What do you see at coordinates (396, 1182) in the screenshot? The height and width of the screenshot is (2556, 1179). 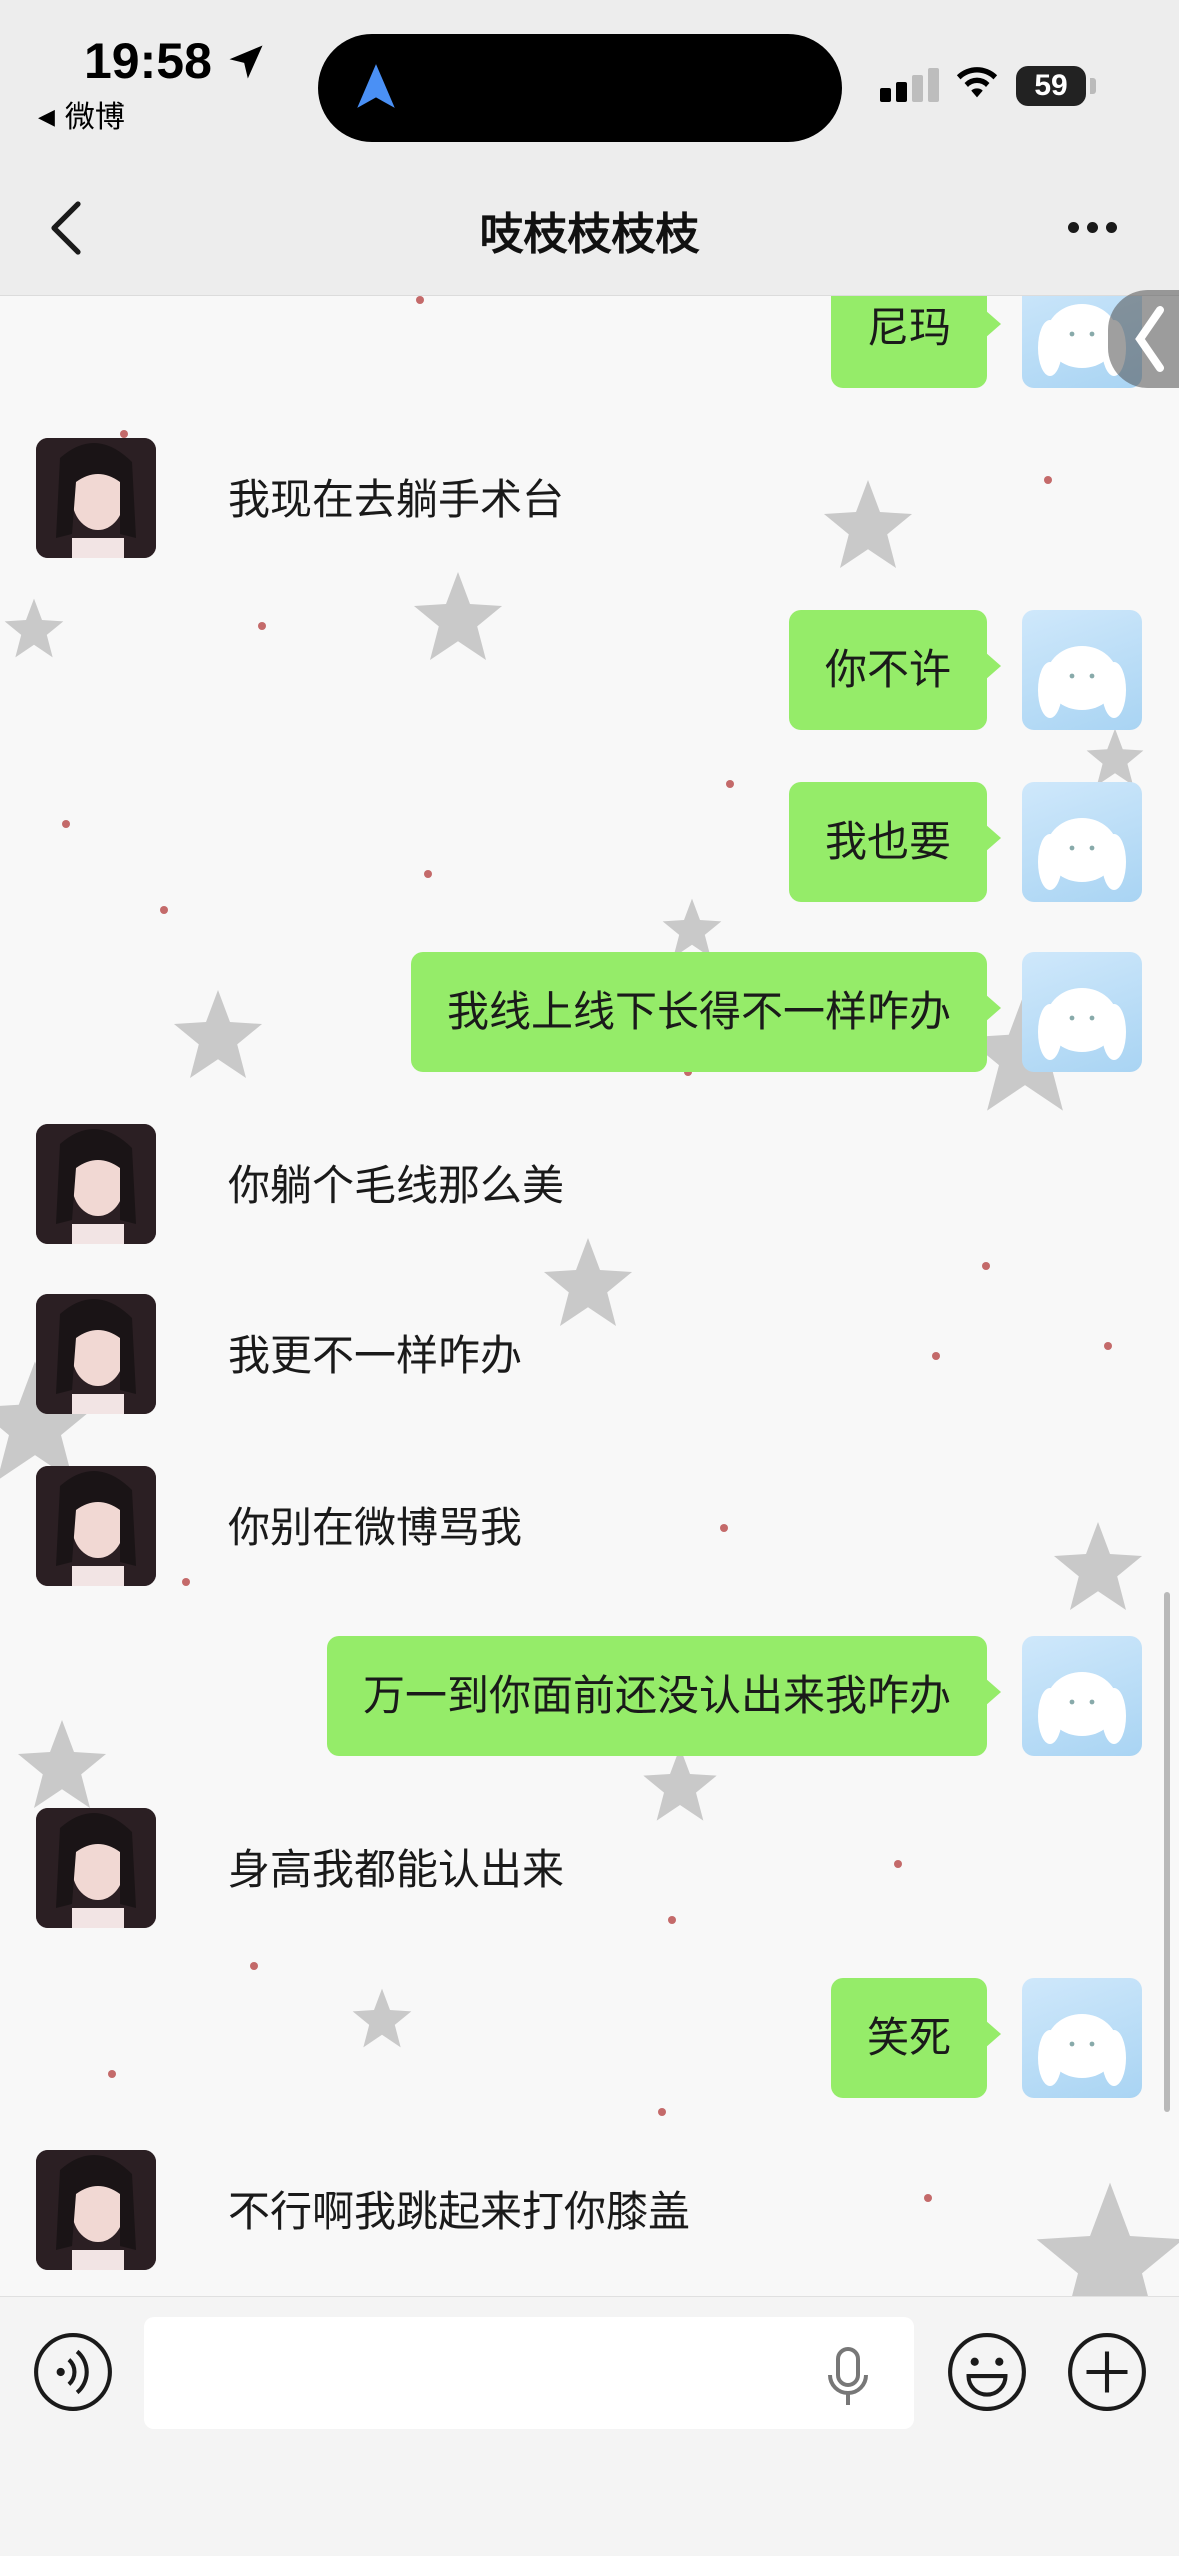 I see `message-text-in: 你躺个毛线那么美` at bounding box center [396, 1182].